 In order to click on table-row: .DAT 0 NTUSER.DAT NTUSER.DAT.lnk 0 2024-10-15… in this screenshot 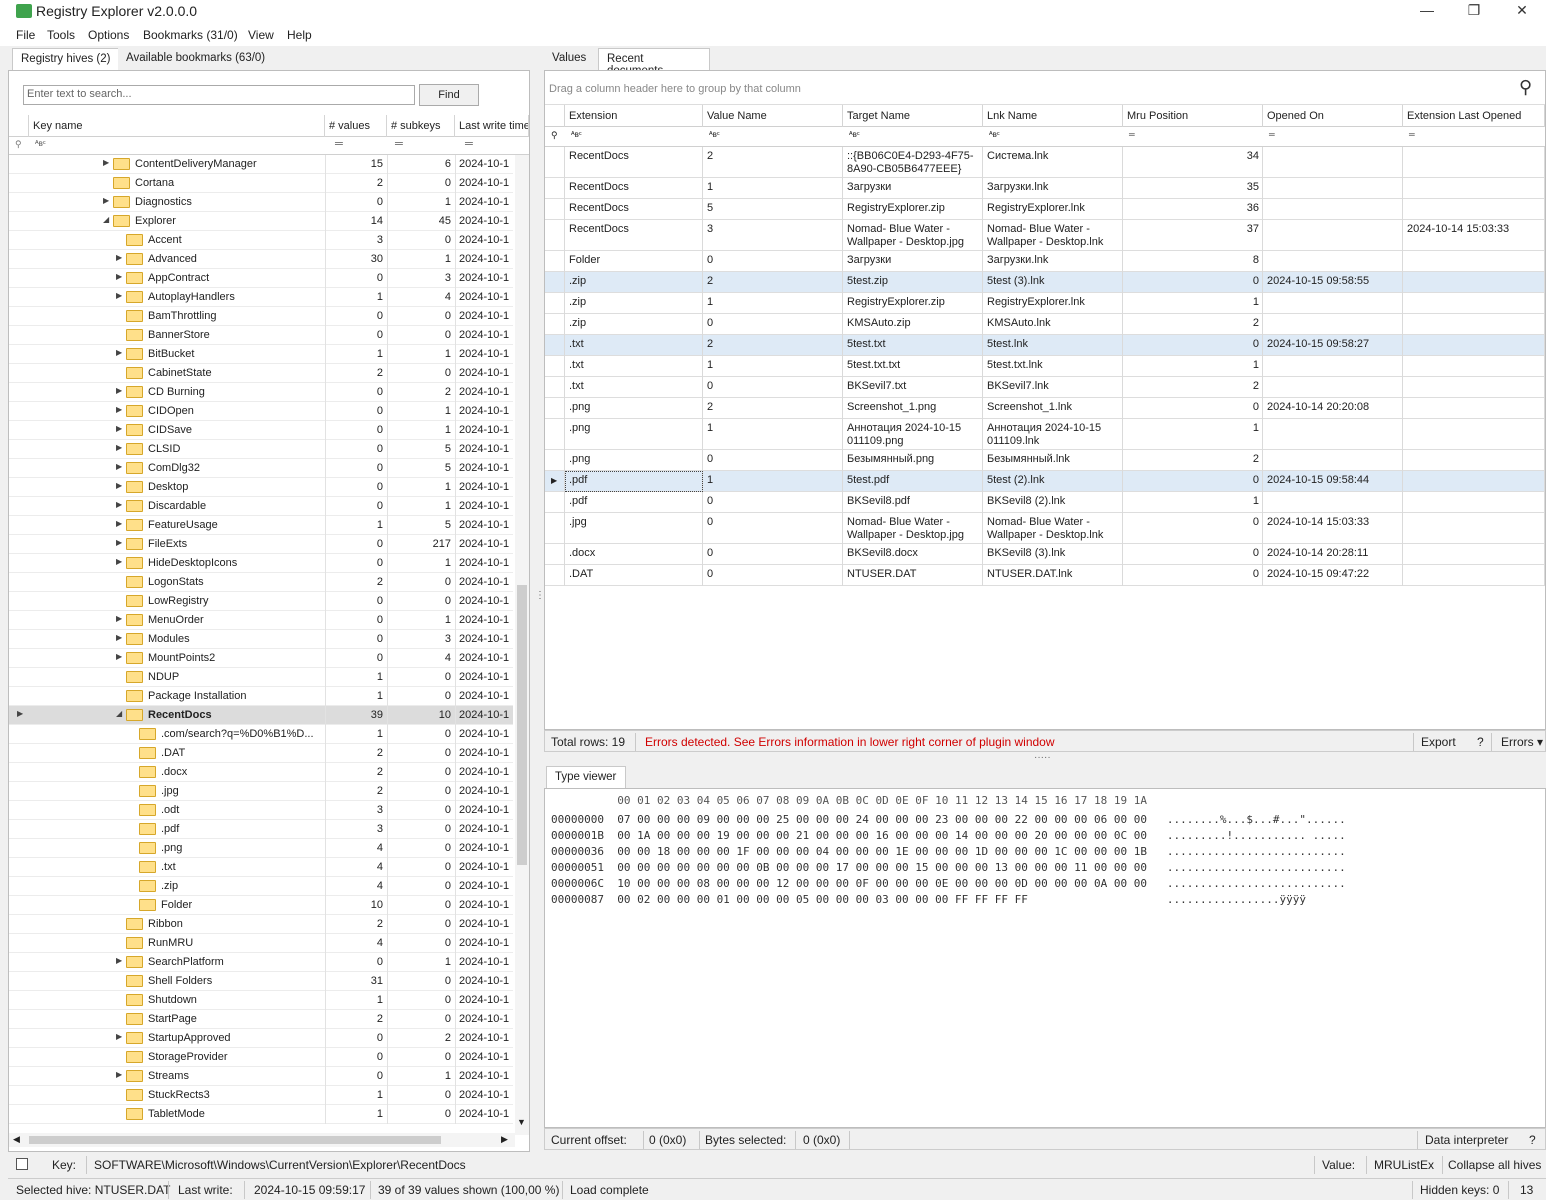, I will do `click(1045, 575)`.